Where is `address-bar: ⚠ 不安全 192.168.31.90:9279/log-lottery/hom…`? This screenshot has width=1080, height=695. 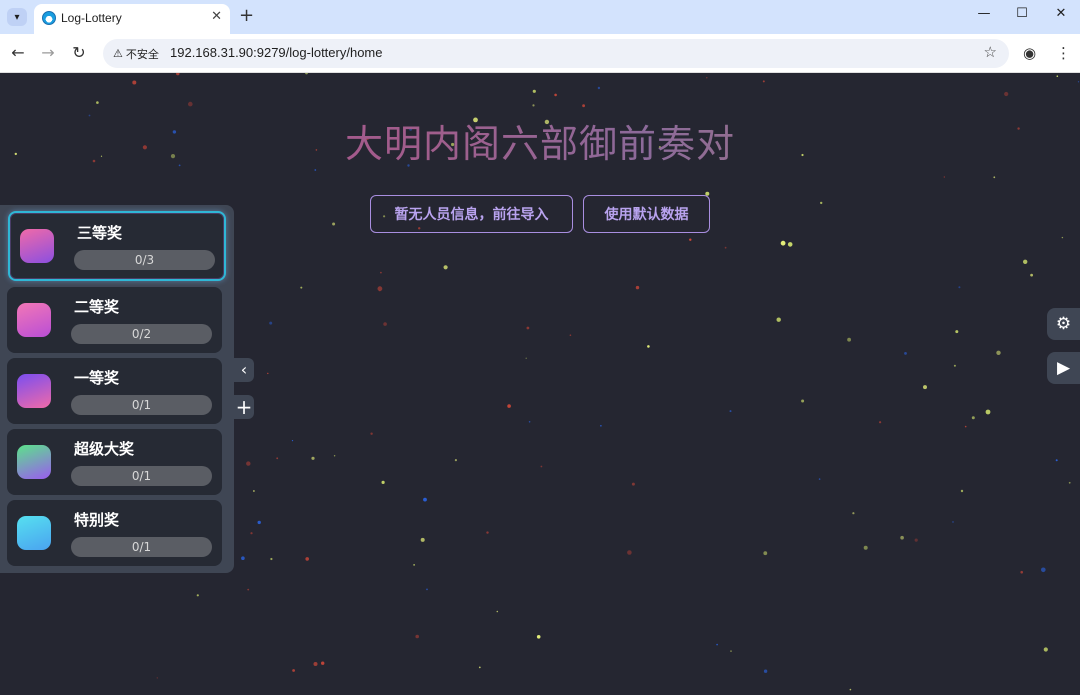
address-bar: ⚠ 不安全 192.168.31.90:9279/log-lottery/hom… is located at coordinates (556, 53).